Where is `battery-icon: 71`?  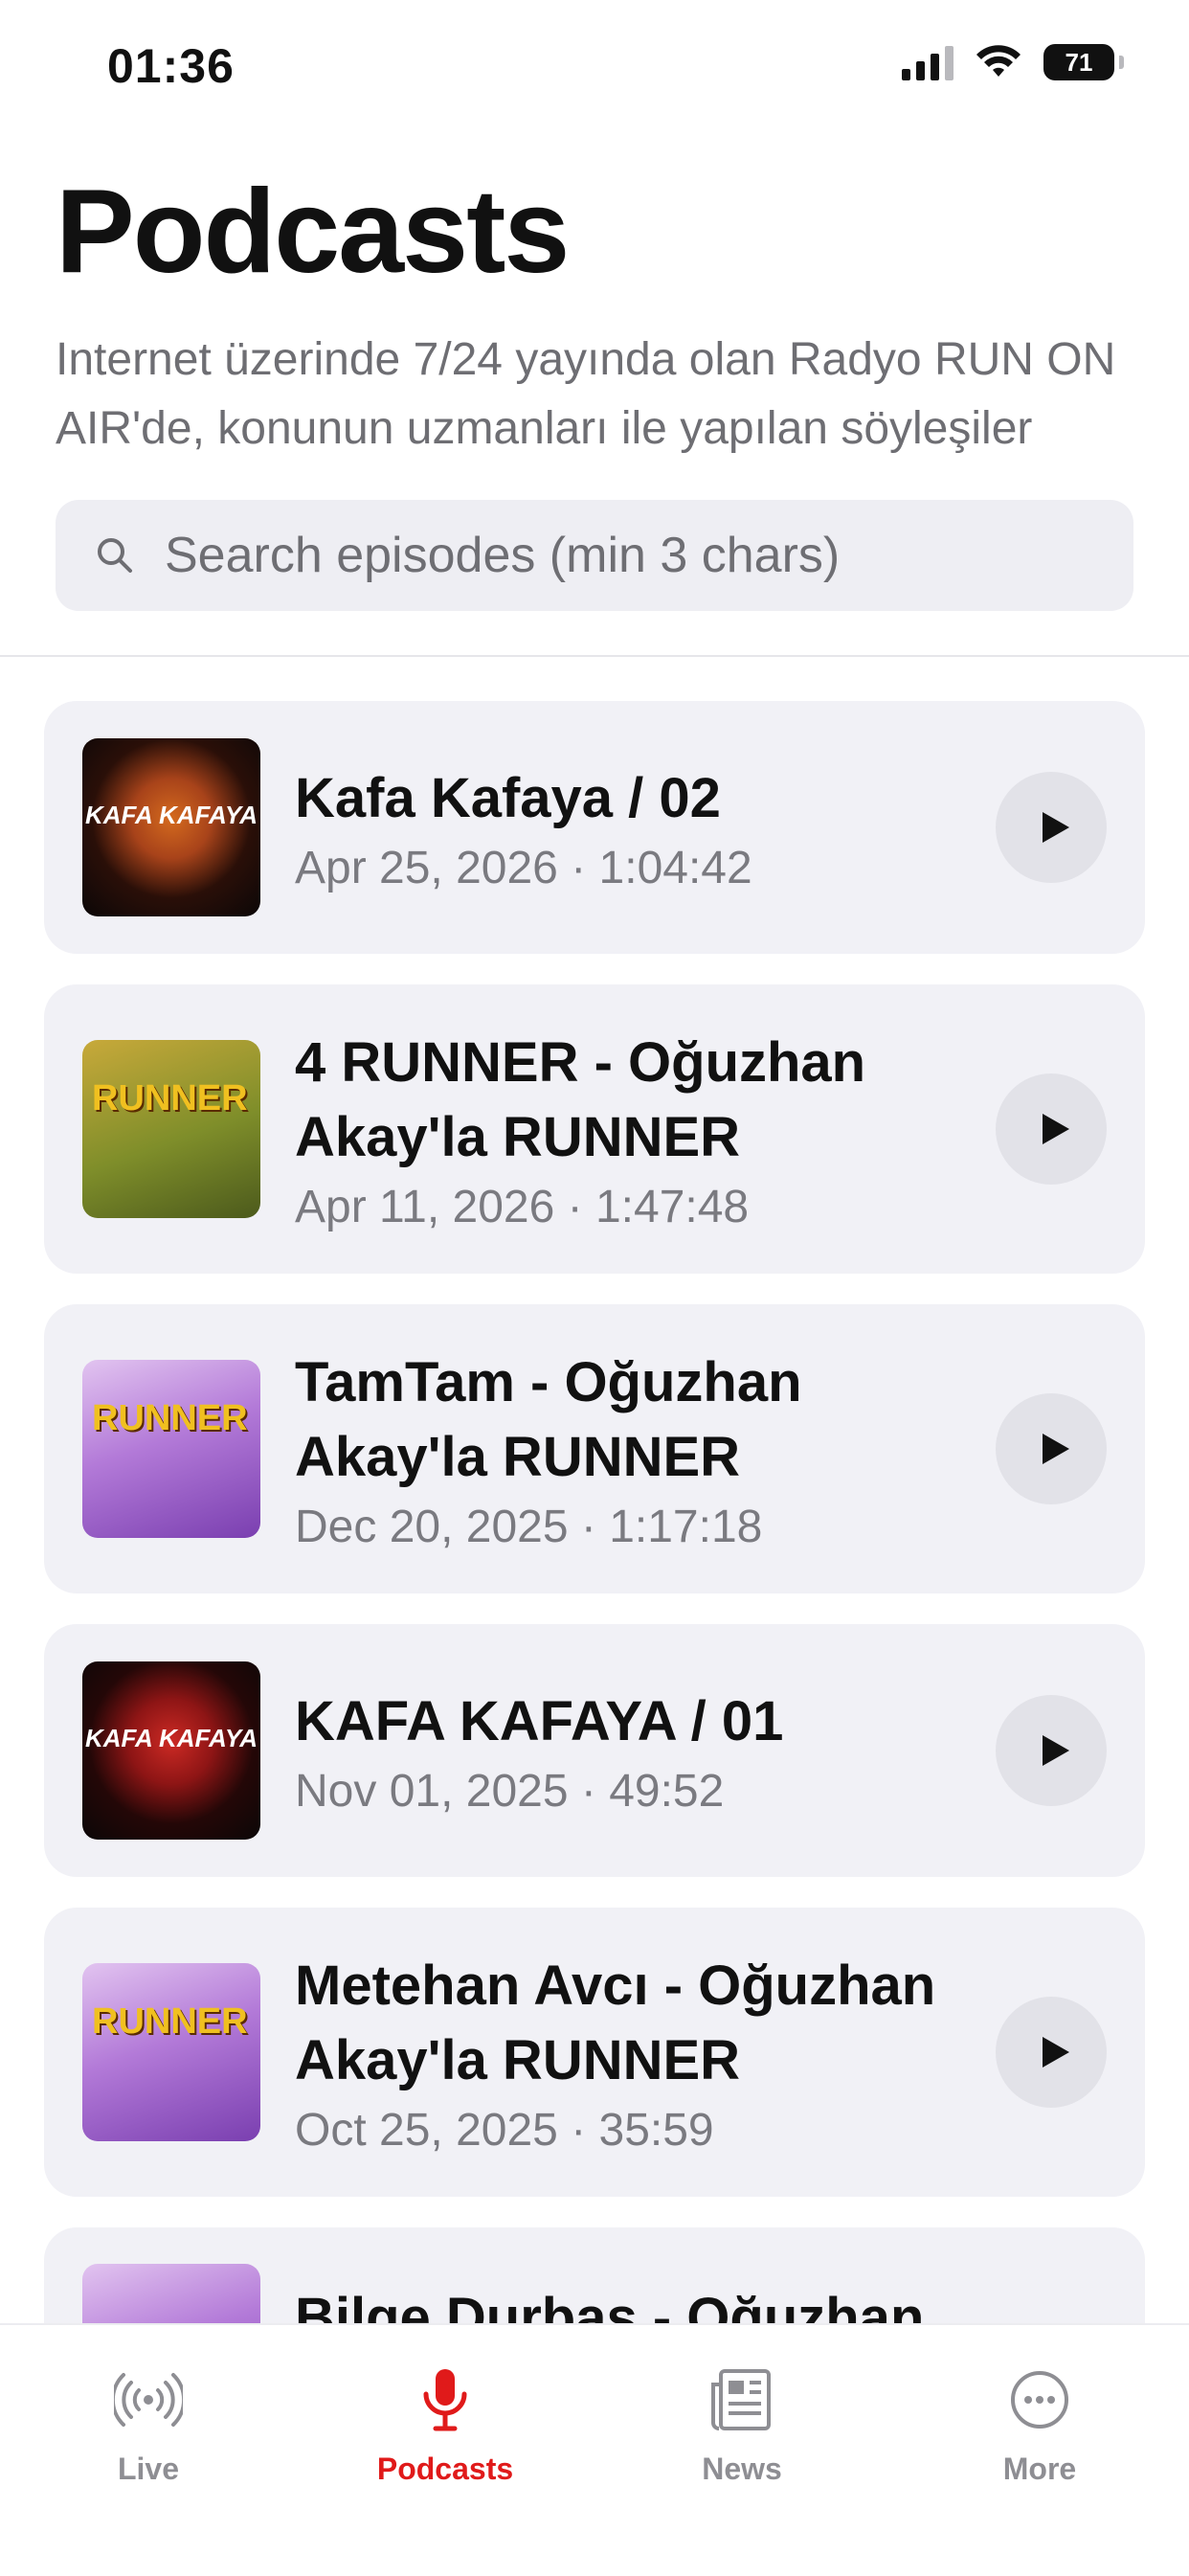 battery-icon: 71 is located at coordinates (1083, 62).